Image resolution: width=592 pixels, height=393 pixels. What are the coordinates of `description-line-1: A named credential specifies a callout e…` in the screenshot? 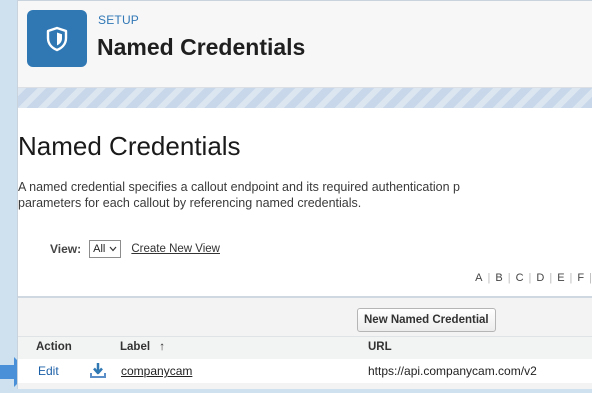 It's located at (239, 187).